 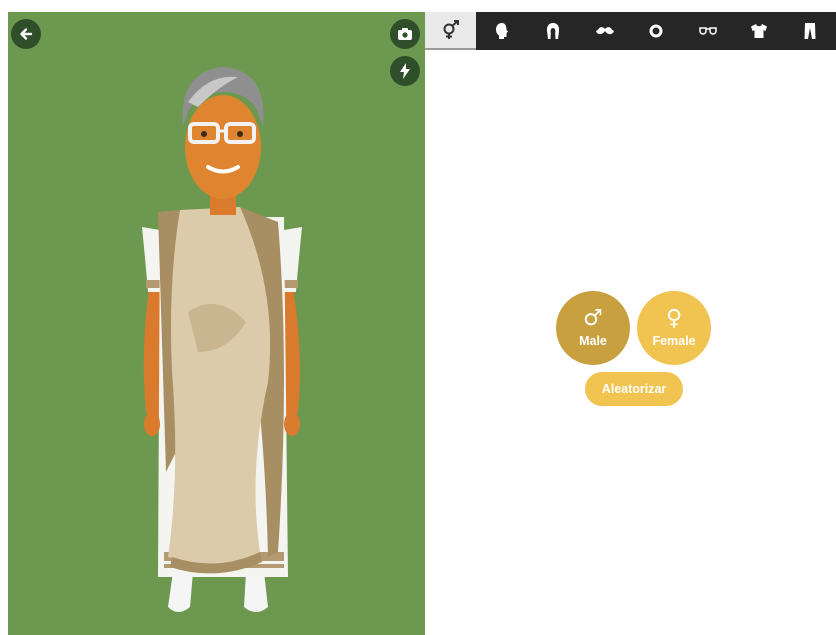 What do you see at coordinates (674, 318) in the screenshot?
I see `female-symbol-icon: ♀` at bounding box center [674, 318].